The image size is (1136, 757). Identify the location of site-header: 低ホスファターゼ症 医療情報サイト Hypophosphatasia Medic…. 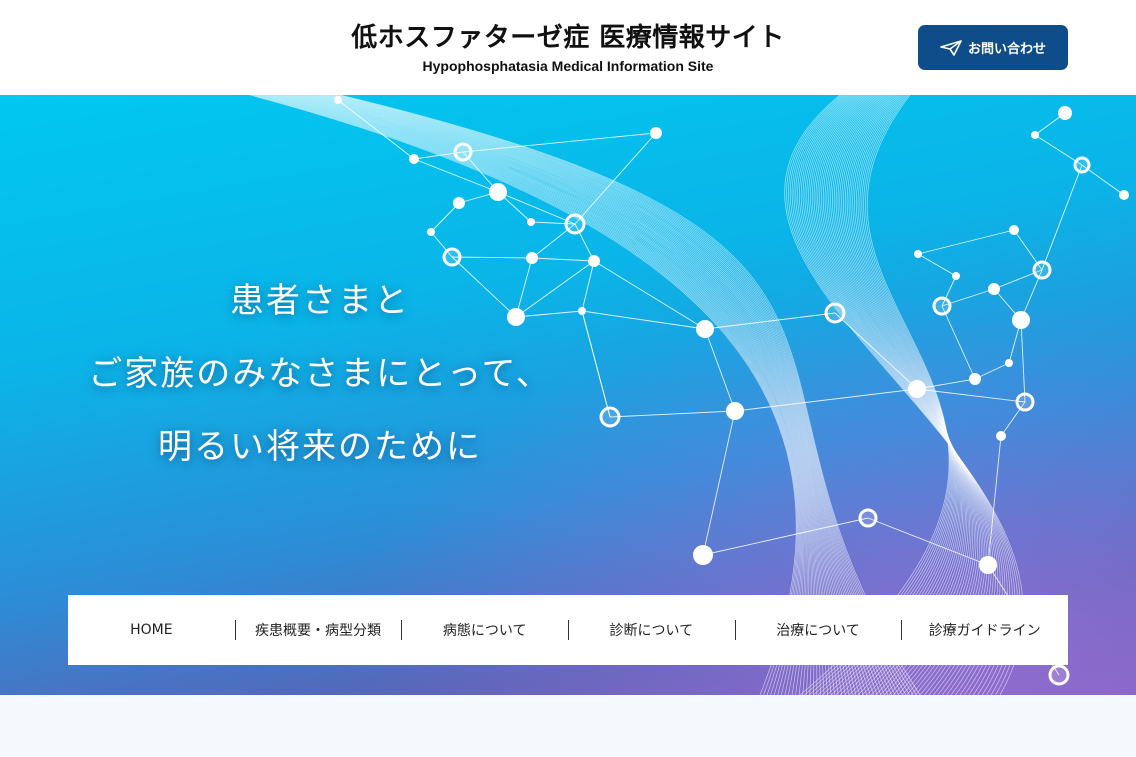
(568, 47).